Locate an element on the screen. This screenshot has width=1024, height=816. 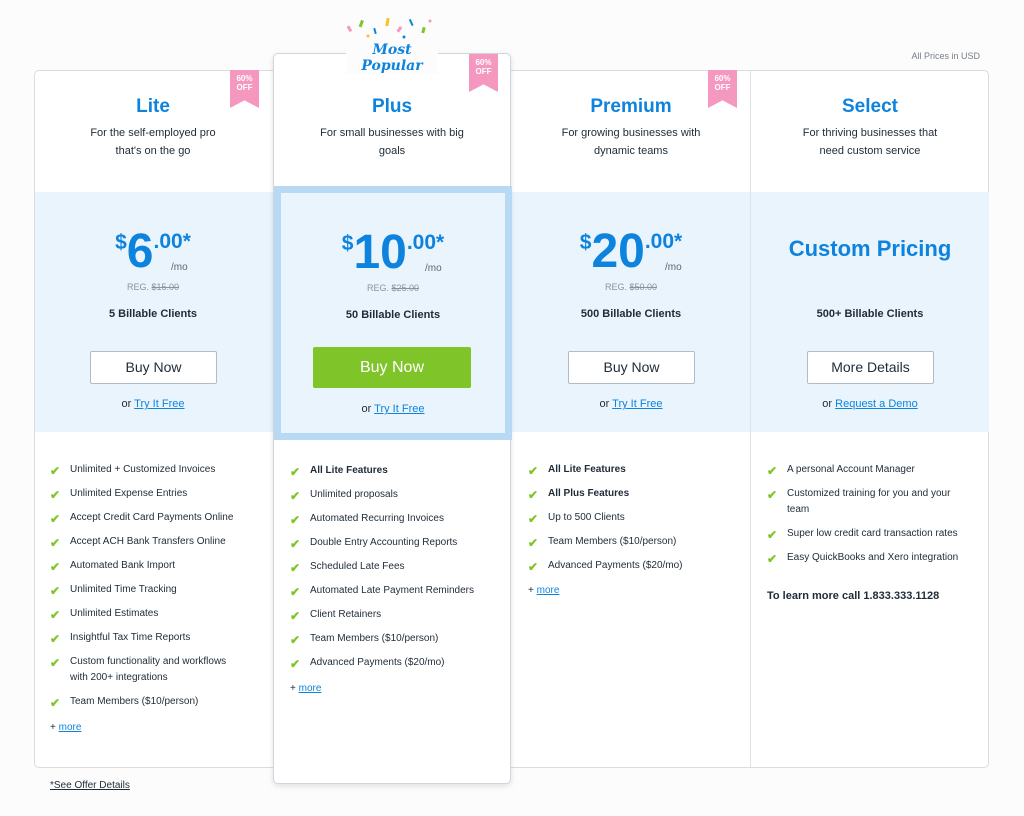
request-demo-link: Request a Demo is located at coordinates (876, 404).